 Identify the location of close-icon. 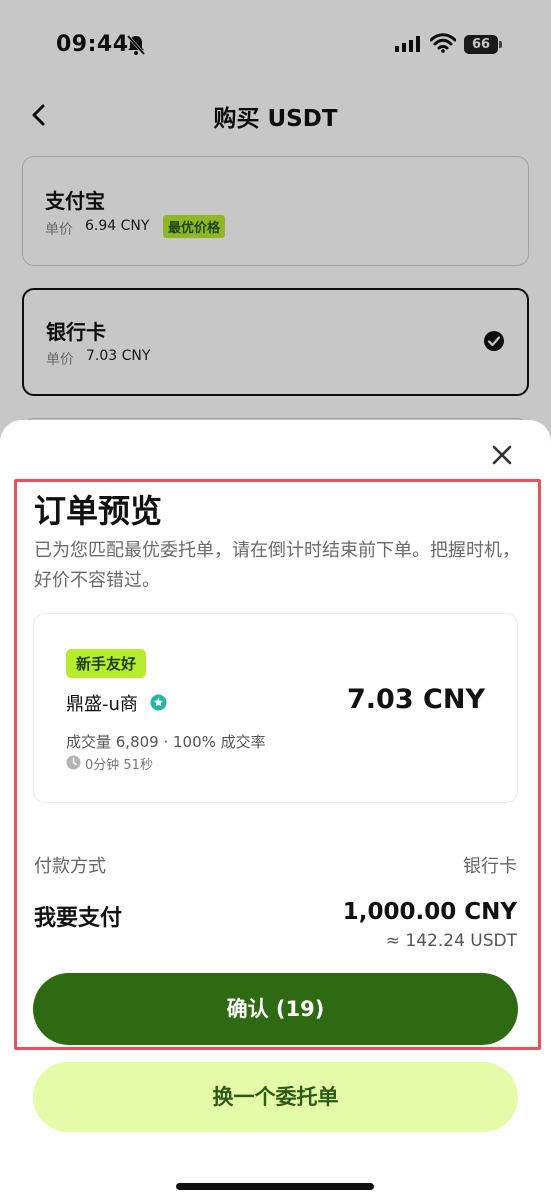
(502, 455).